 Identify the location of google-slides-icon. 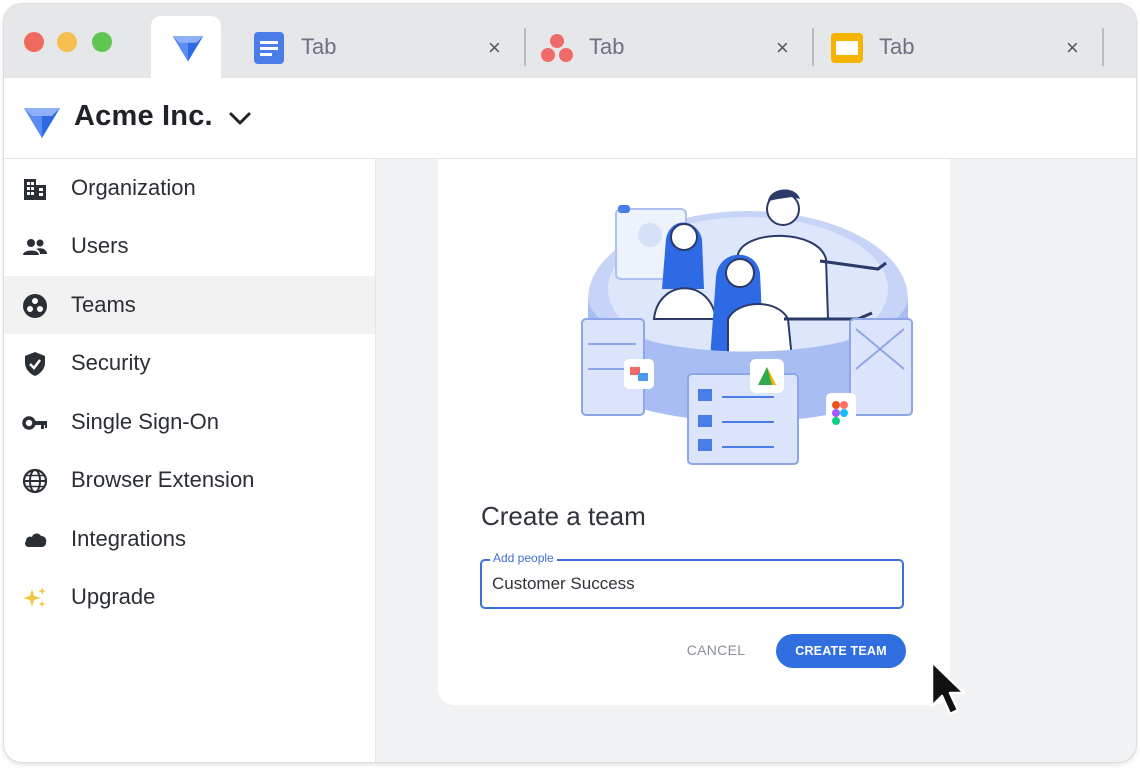
(847, 48).